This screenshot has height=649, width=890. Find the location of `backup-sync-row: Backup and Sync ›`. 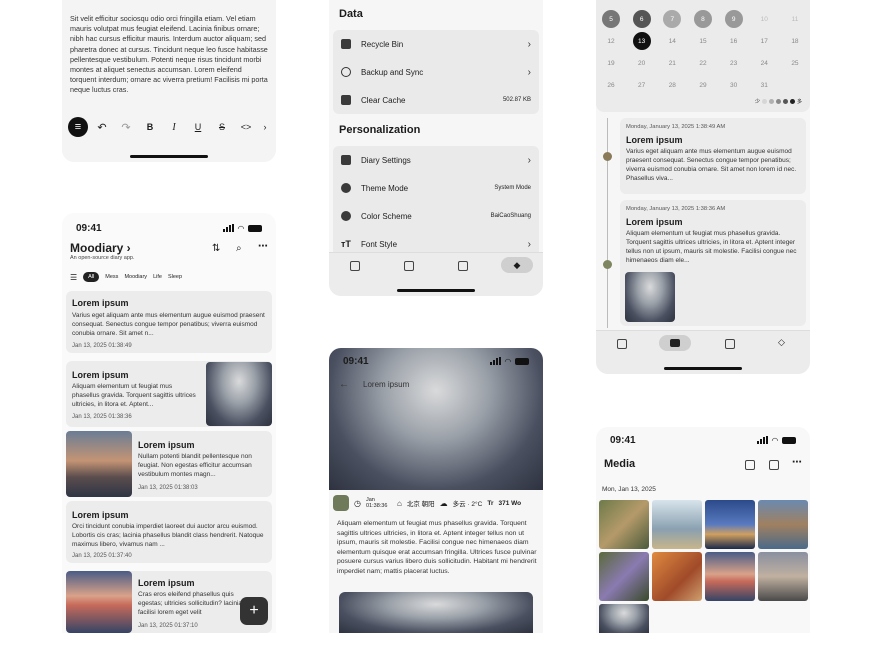

backup-sync-row: Backup and Sync › is located at coordinates (436, 72).